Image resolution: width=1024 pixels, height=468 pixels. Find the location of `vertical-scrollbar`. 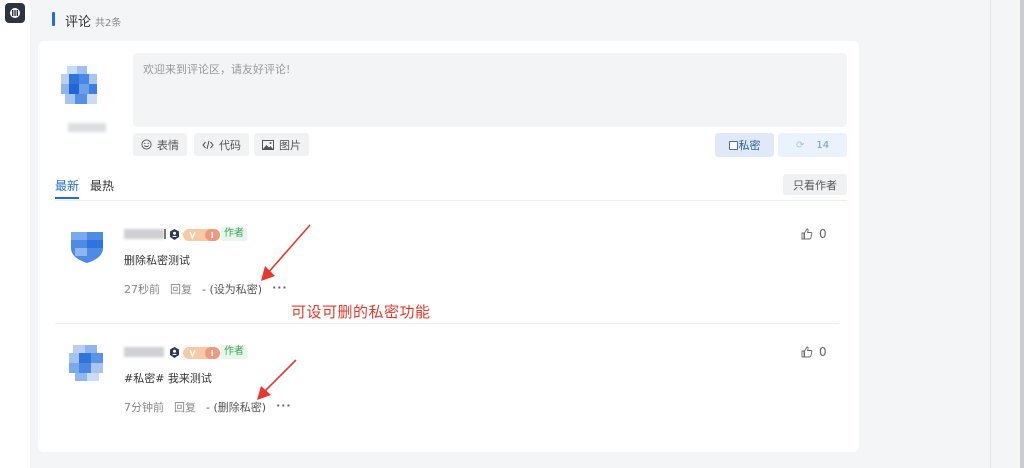

vertical-scrollbar is located at coordinates (1022, 234).